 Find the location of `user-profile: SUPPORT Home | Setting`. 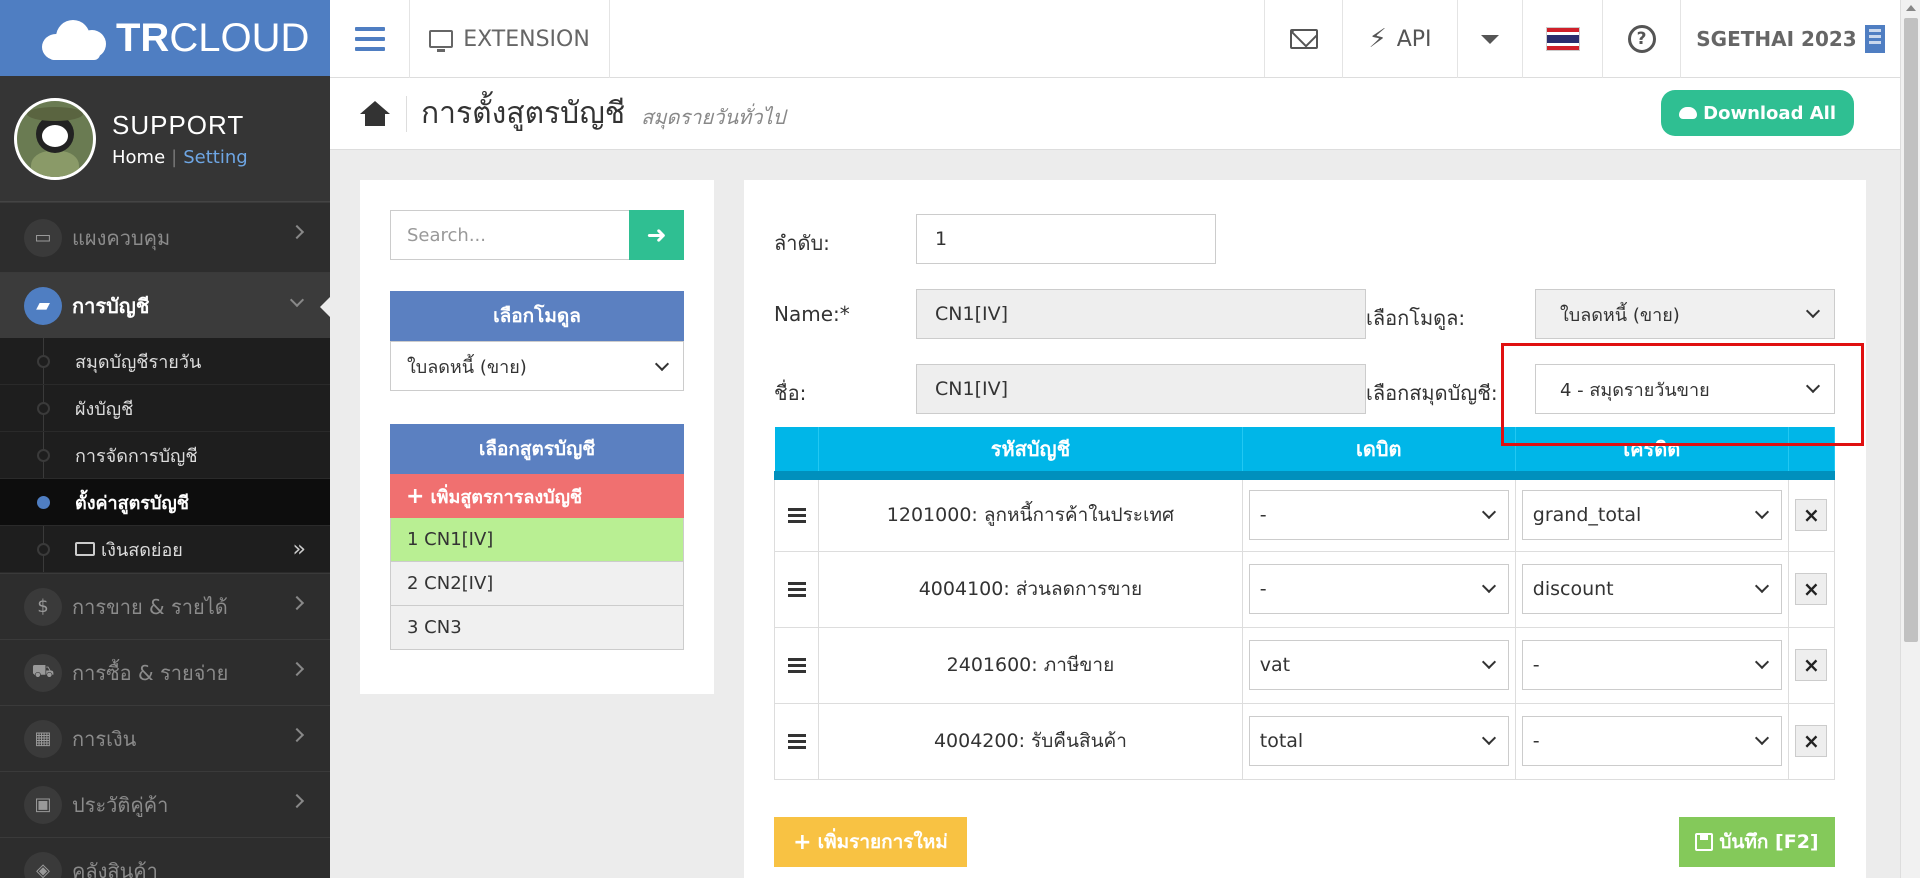

user-profile: SUPPORT Home | Setting is located at coordinates (165, 139).